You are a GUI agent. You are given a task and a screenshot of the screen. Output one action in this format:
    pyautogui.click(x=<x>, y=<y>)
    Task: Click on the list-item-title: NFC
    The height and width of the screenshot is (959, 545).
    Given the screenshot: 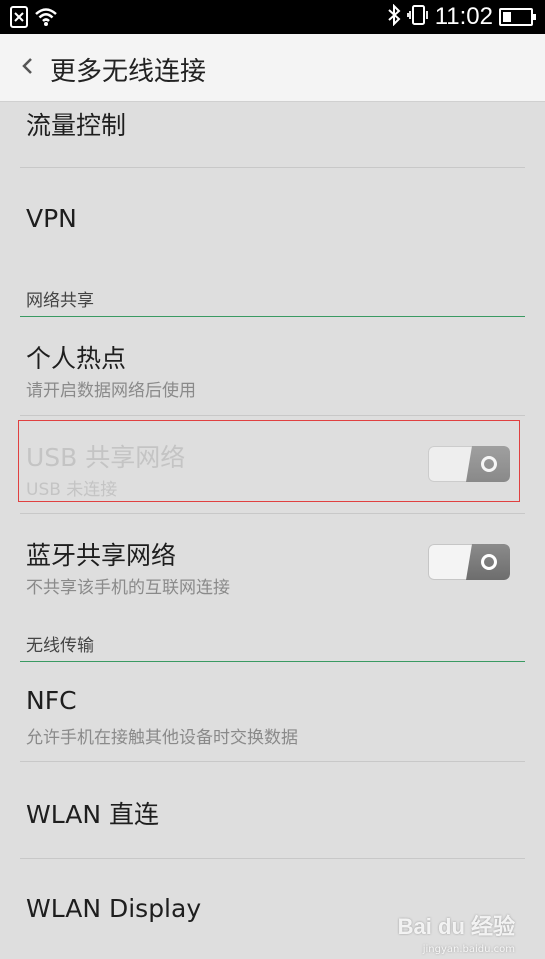 What is the action you would take?
    pyautogui.click(x=51, y=700)
    